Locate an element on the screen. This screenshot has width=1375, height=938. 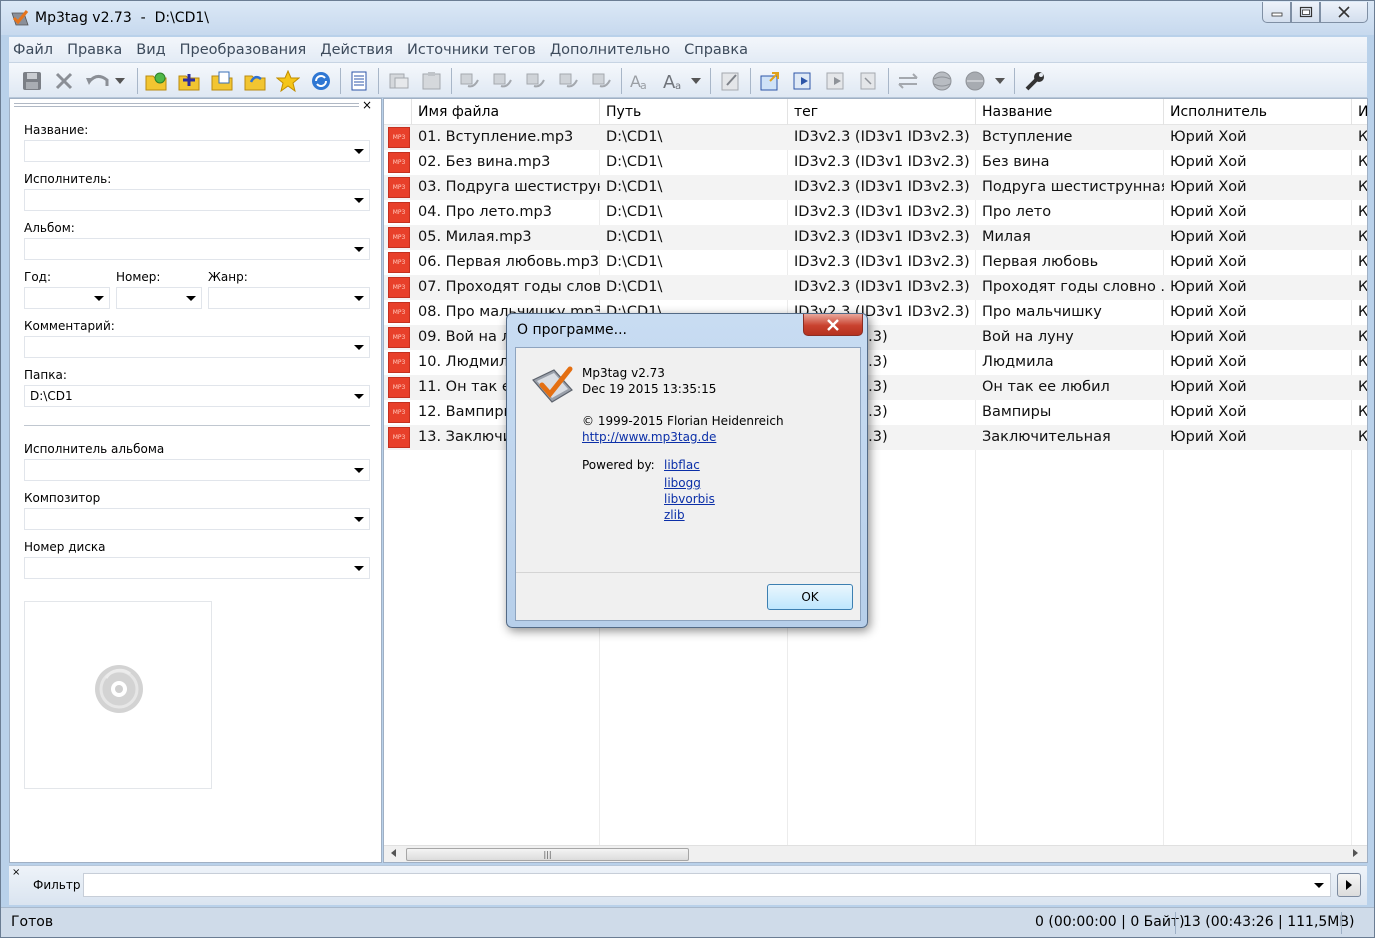
freedb-button is located at coordinates (942, 81).